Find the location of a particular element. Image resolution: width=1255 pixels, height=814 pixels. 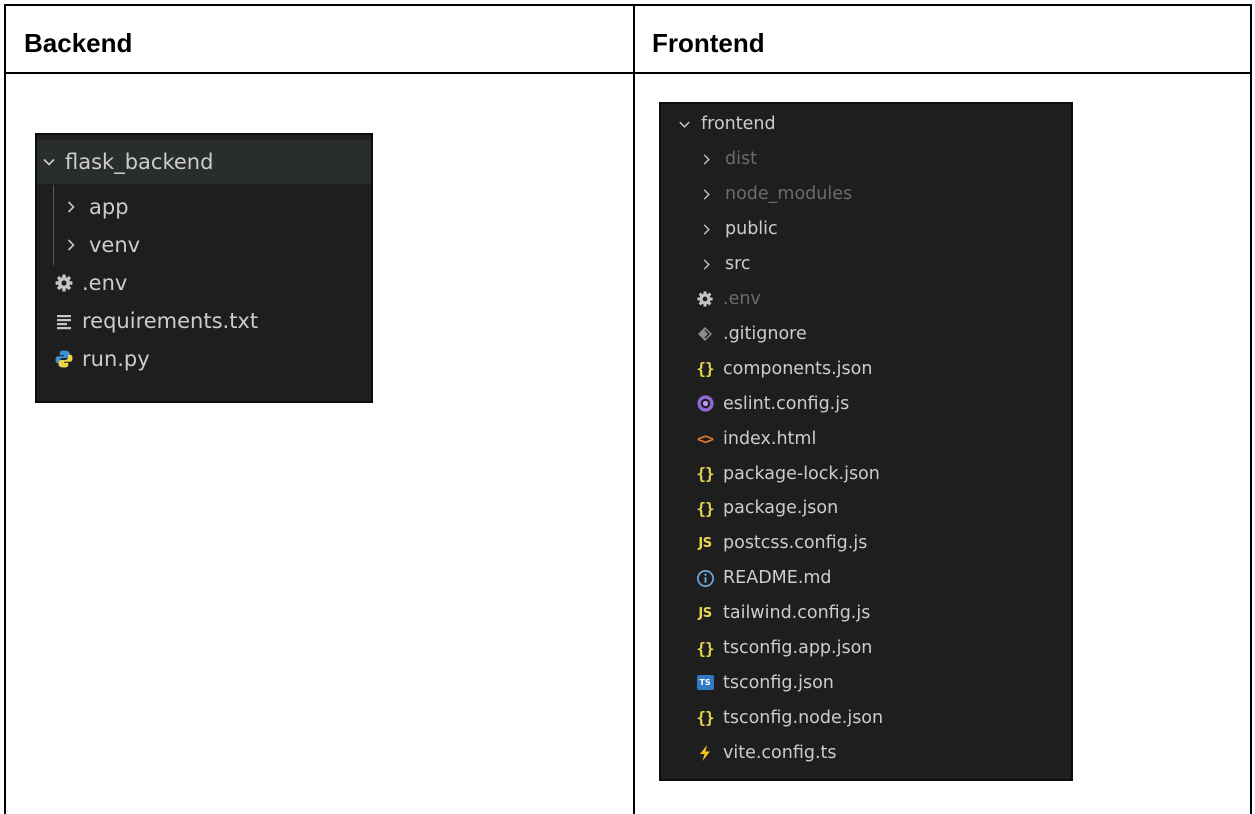

tree-item-file-components-json: {} components.json is located at coordinates (866, 368).